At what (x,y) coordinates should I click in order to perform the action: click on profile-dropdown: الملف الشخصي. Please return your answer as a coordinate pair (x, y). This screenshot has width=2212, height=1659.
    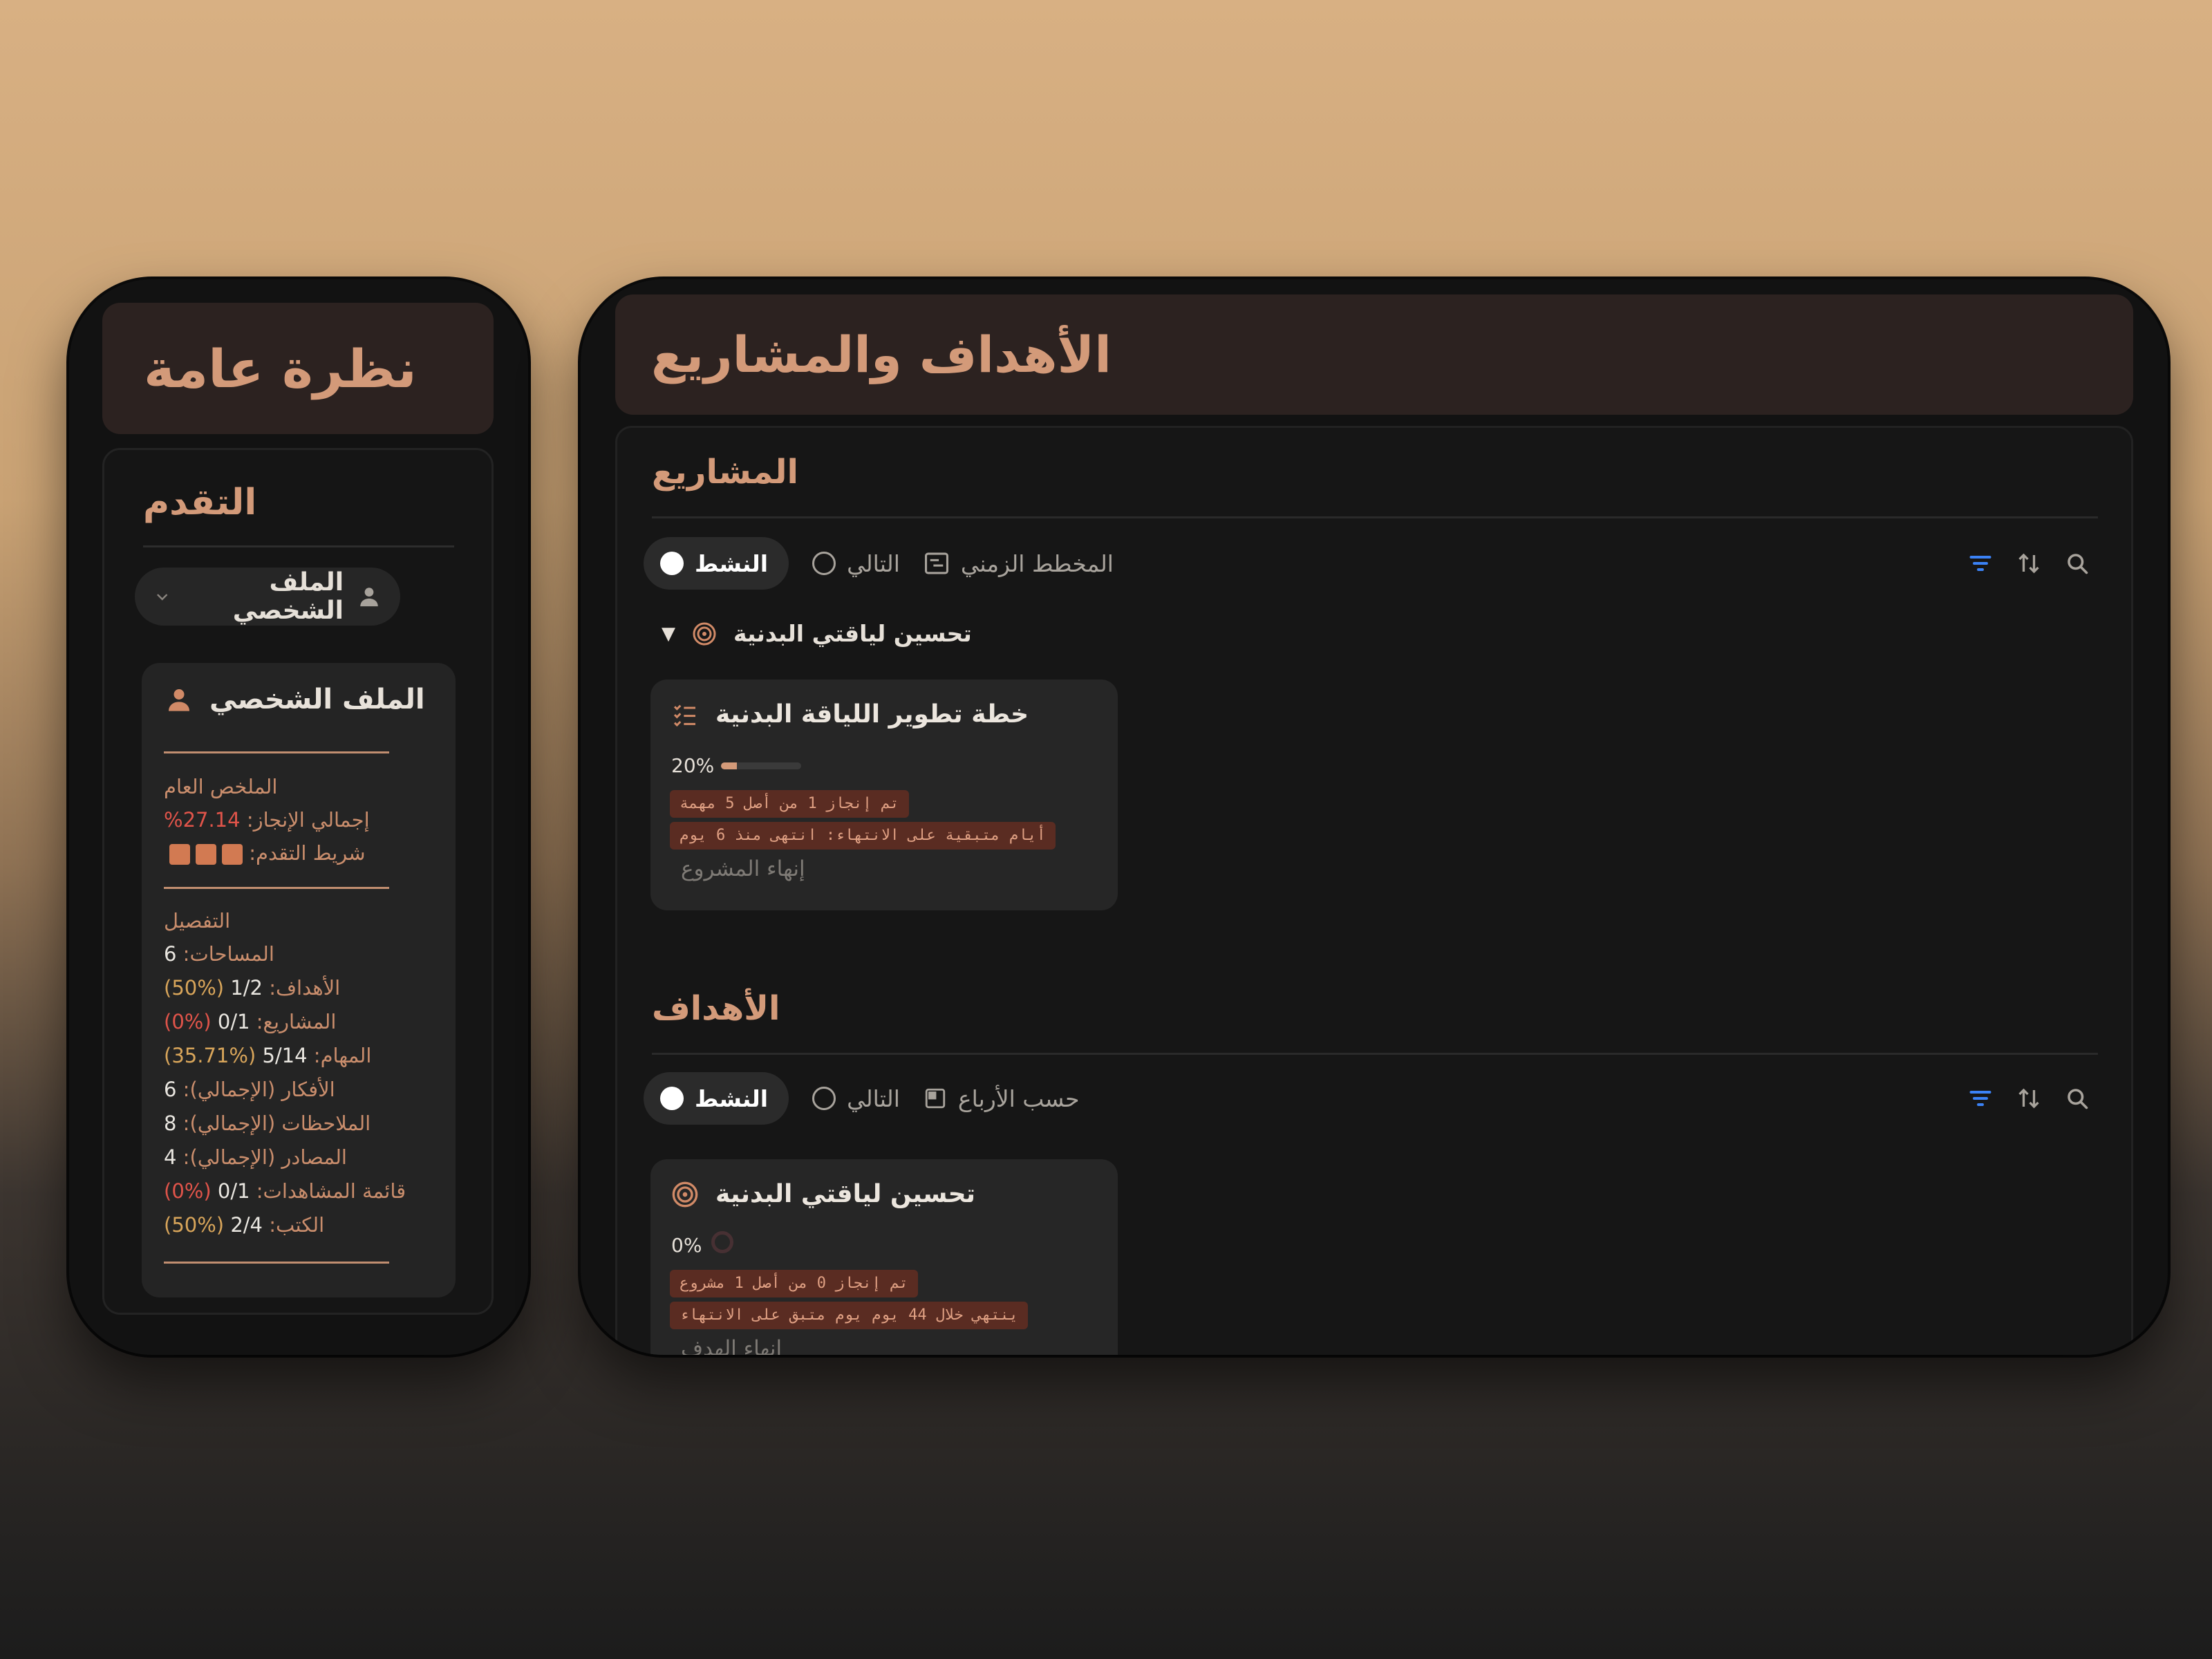
    Looking at the image, I should click on (267, 597).